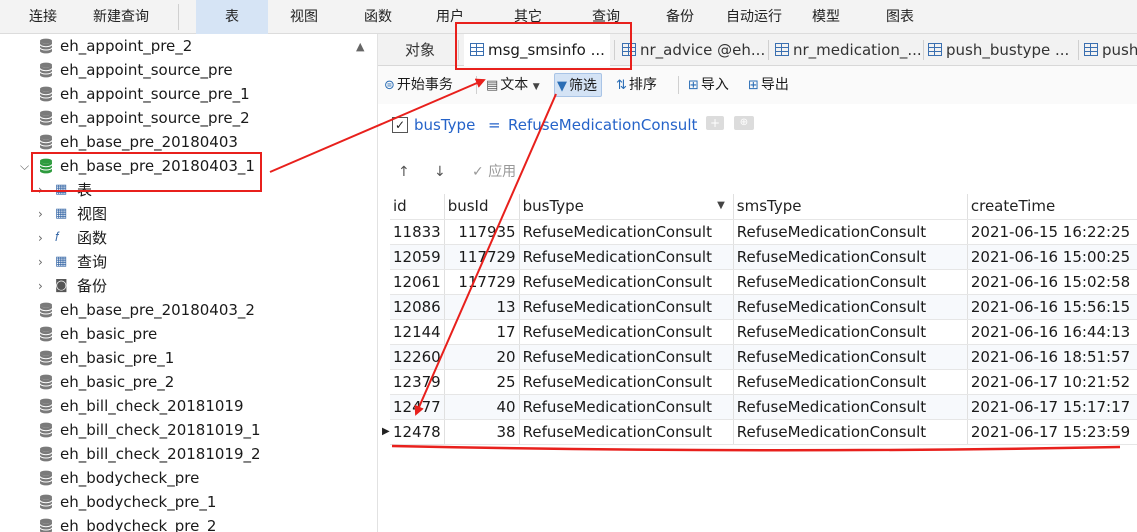 This screenshot has width=1137, height=532. What do you see at coordinates (636, 85) in the screenshot?
I see `sort-button: ⇅ 排序` at bounding box center [636, 85].